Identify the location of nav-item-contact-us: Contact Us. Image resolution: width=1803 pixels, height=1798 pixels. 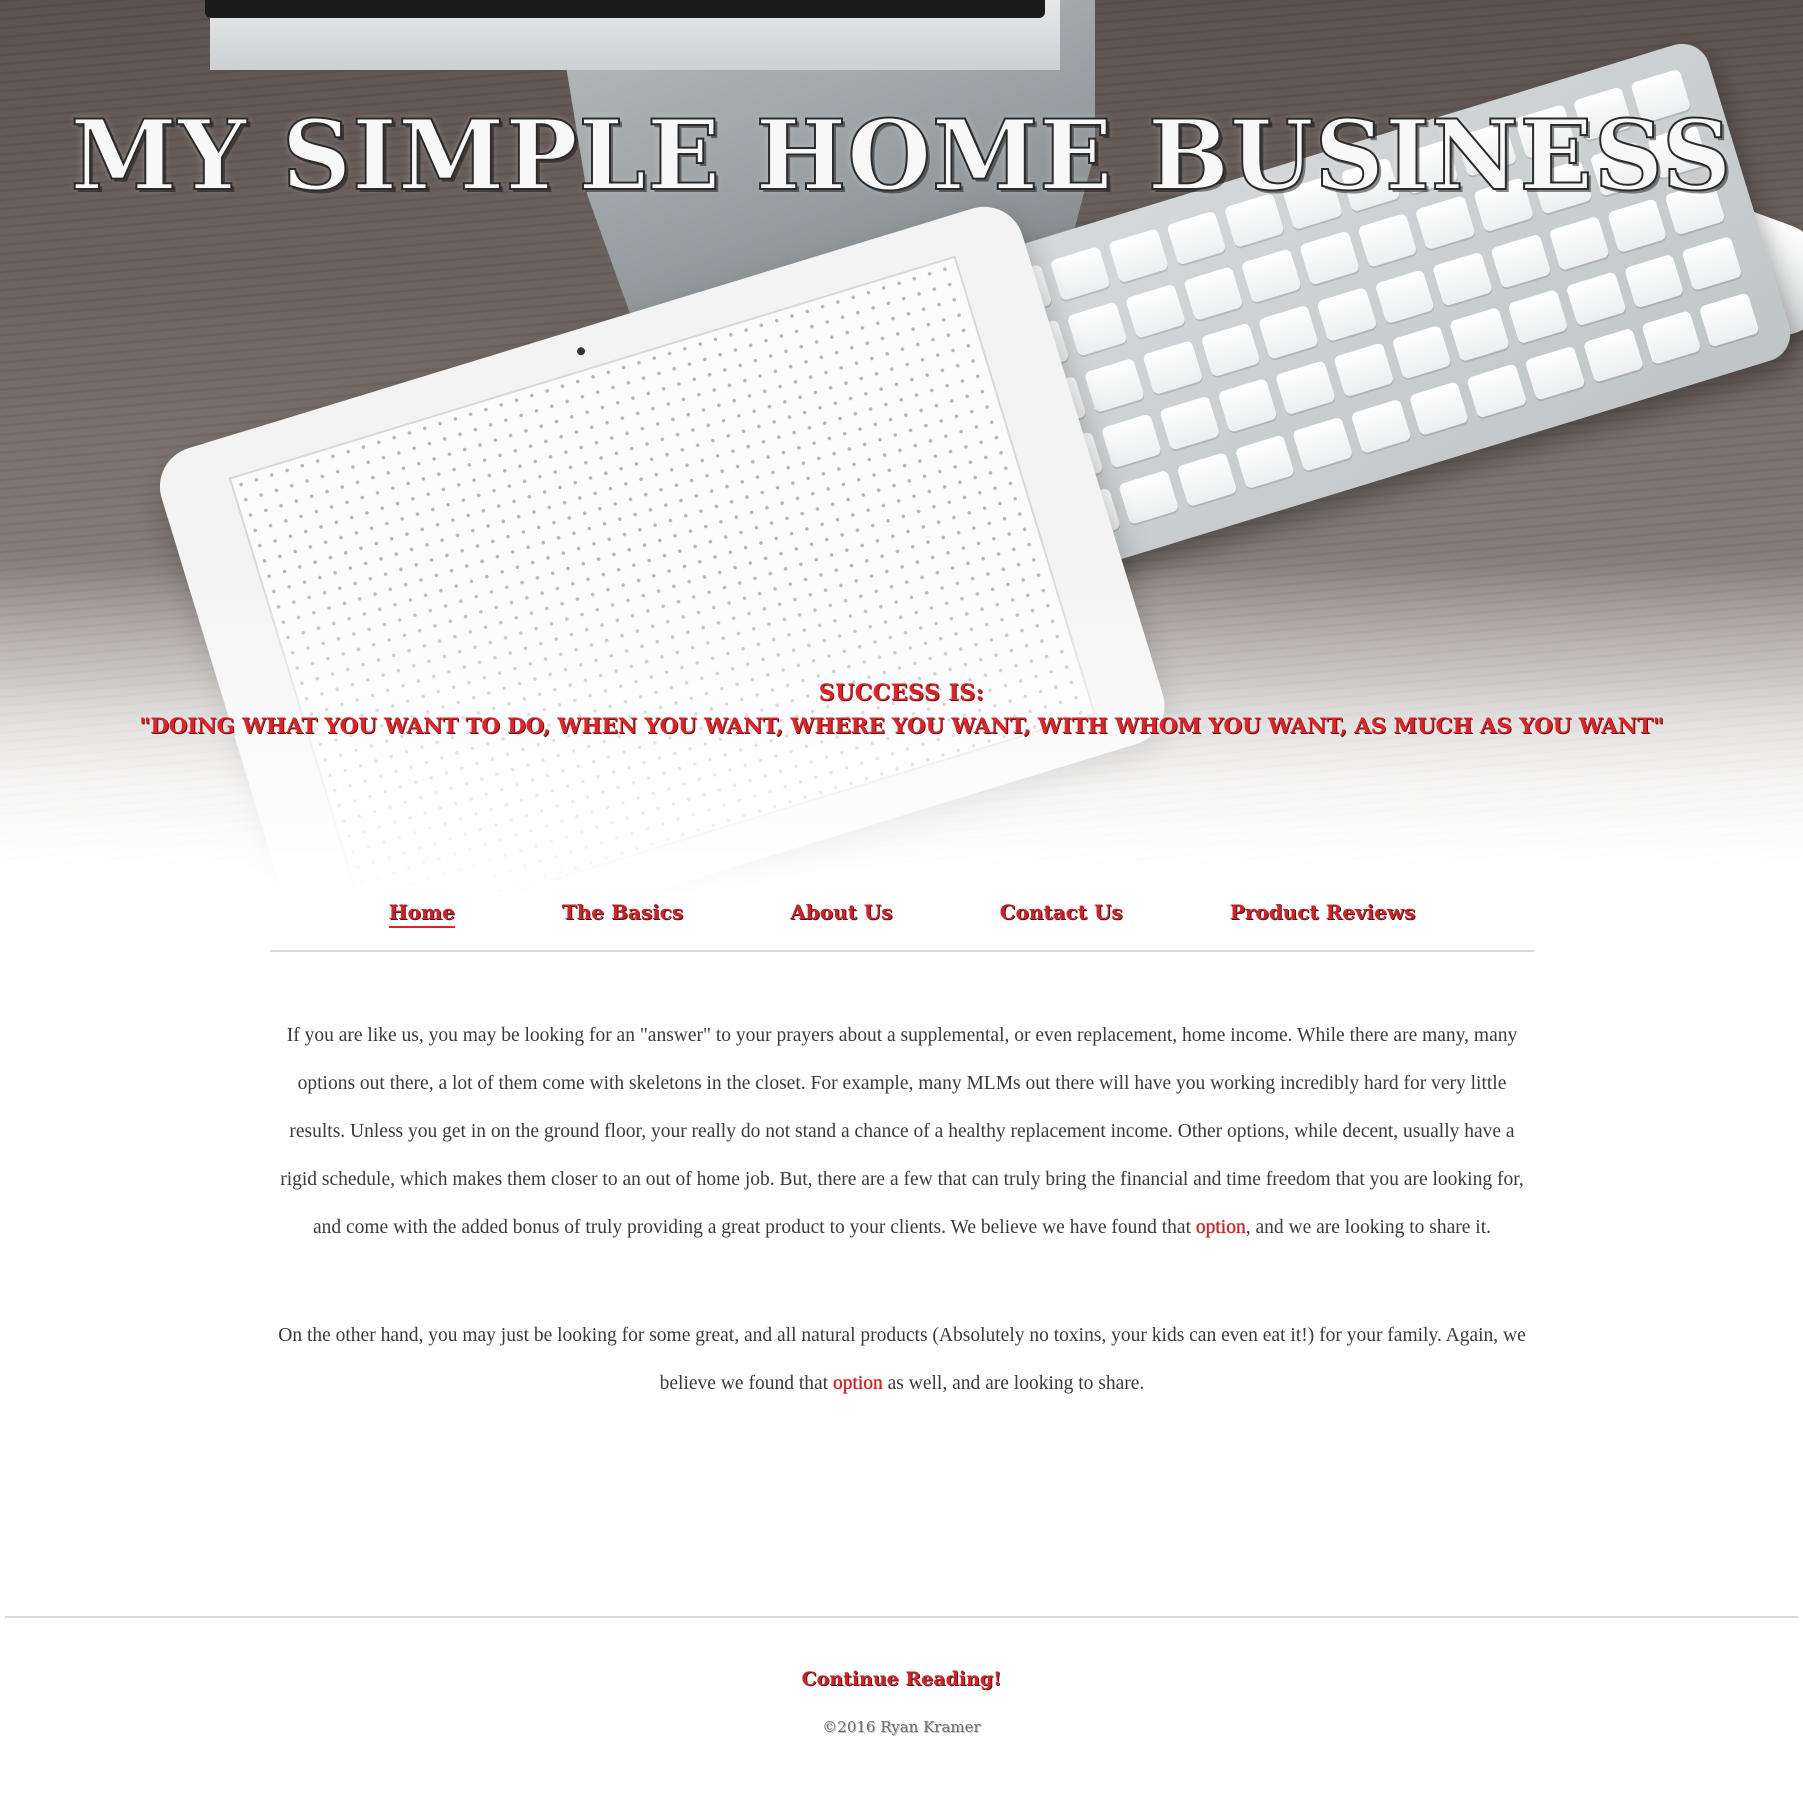
(1061, 910).